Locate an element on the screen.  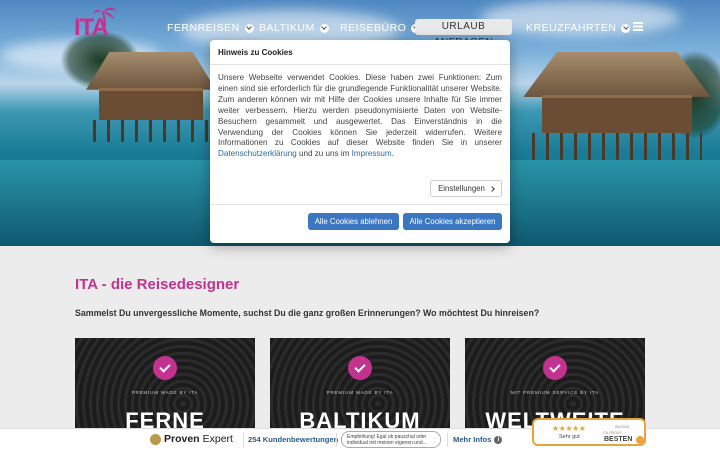
card-tag: MIT PREMIUM SERVICE BY ITA is located at coordinates (555, 392).